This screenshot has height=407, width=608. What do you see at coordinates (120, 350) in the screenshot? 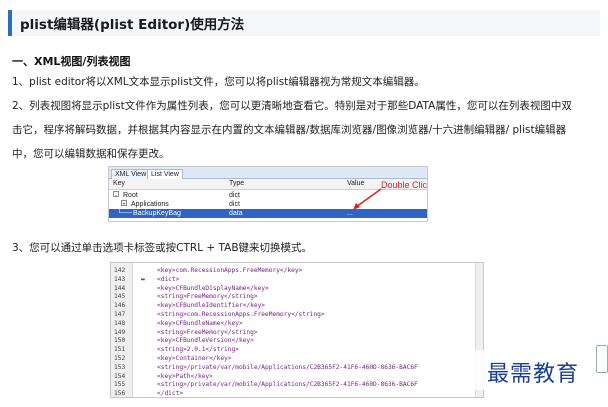
I see `line-number: 151` at bounding box center [120, 350].